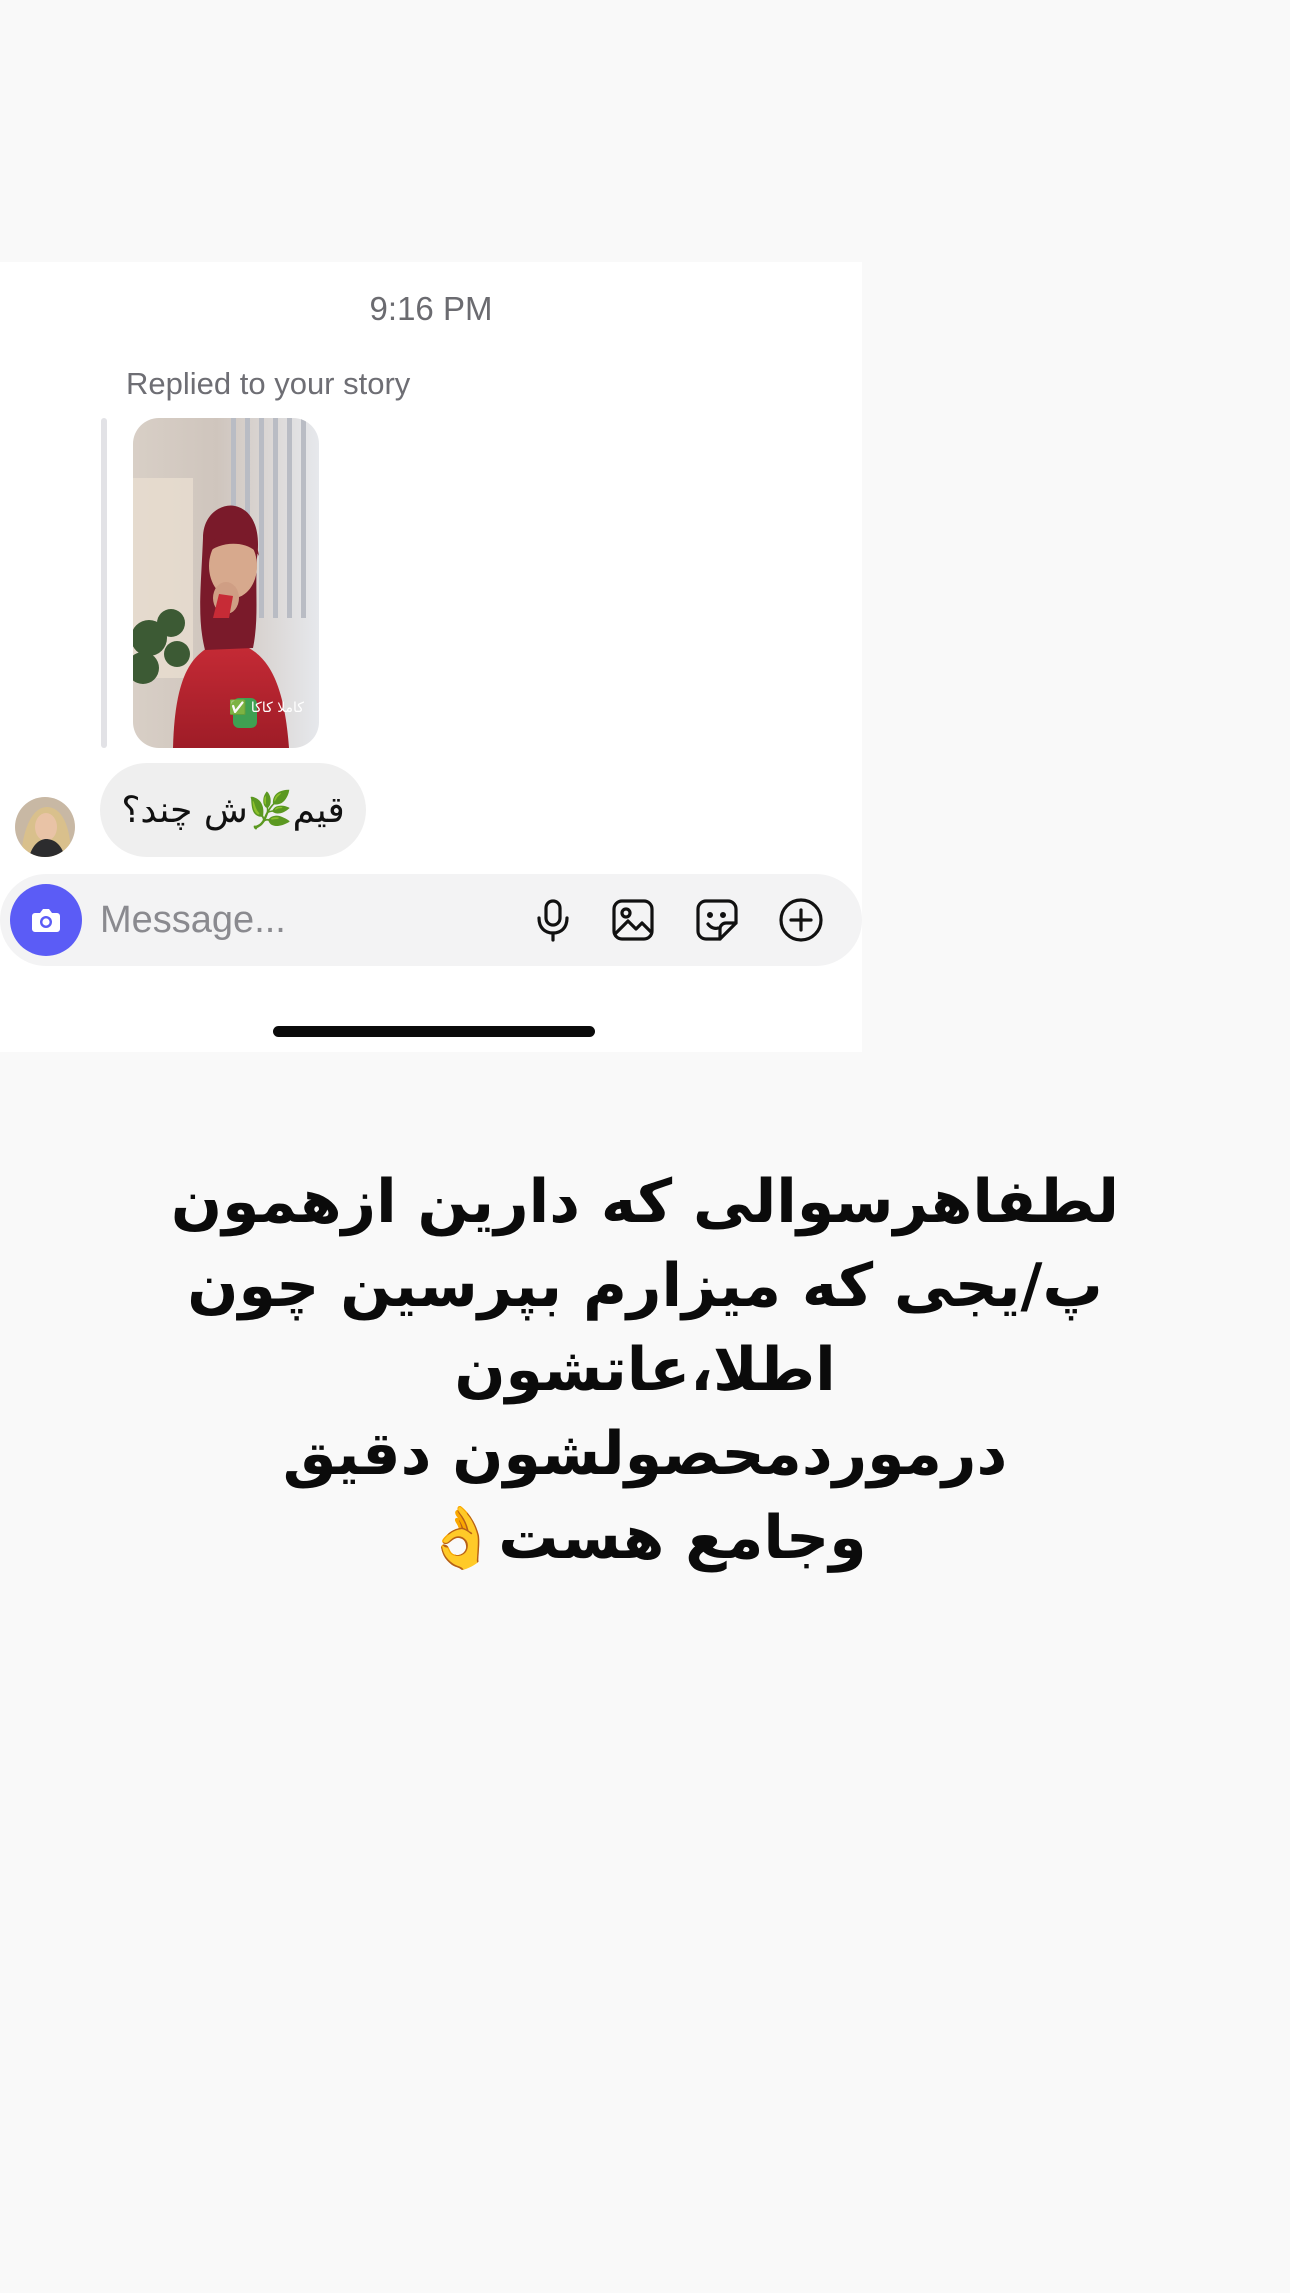  I want to click on story-caption: کاملا کاکا ✅, so click(266, 708).